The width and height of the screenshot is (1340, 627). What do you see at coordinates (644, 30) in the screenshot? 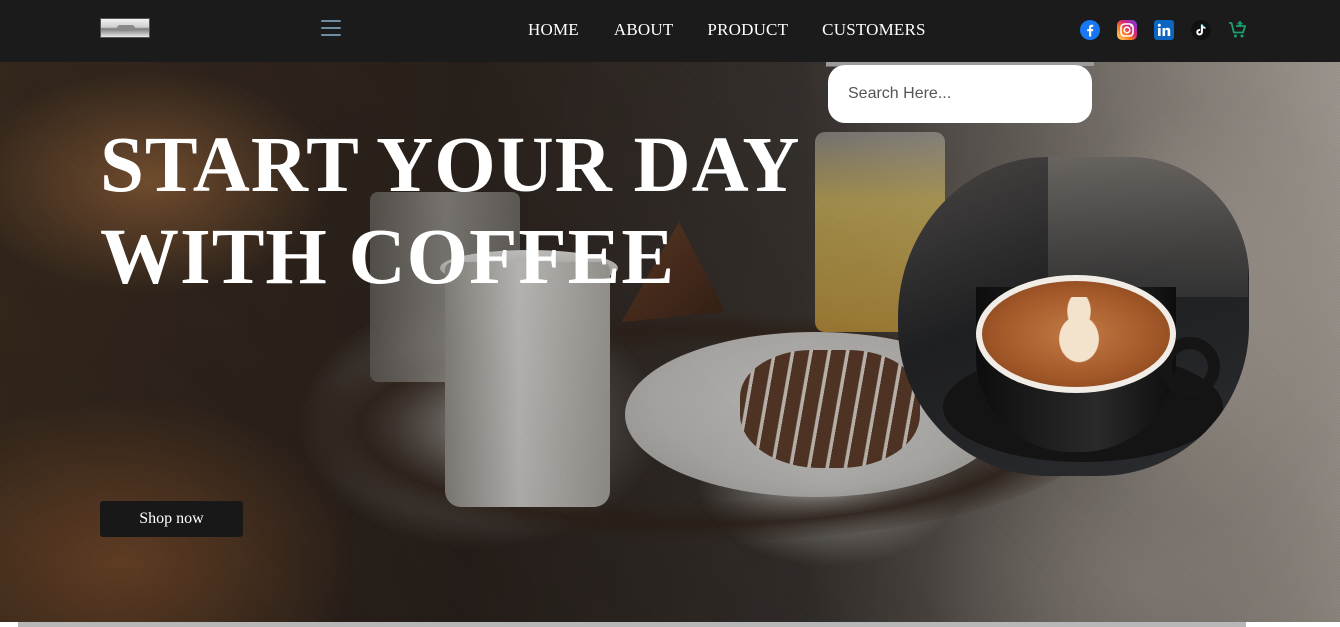
I see `nav-about-link: ABOUT` at bounding box center [644, 30].